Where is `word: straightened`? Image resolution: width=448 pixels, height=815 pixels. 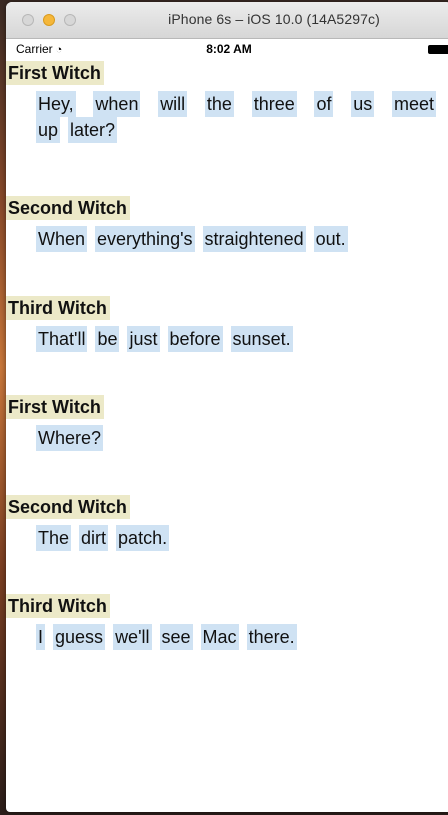 word: straightened is located at coordinates (254, 239).